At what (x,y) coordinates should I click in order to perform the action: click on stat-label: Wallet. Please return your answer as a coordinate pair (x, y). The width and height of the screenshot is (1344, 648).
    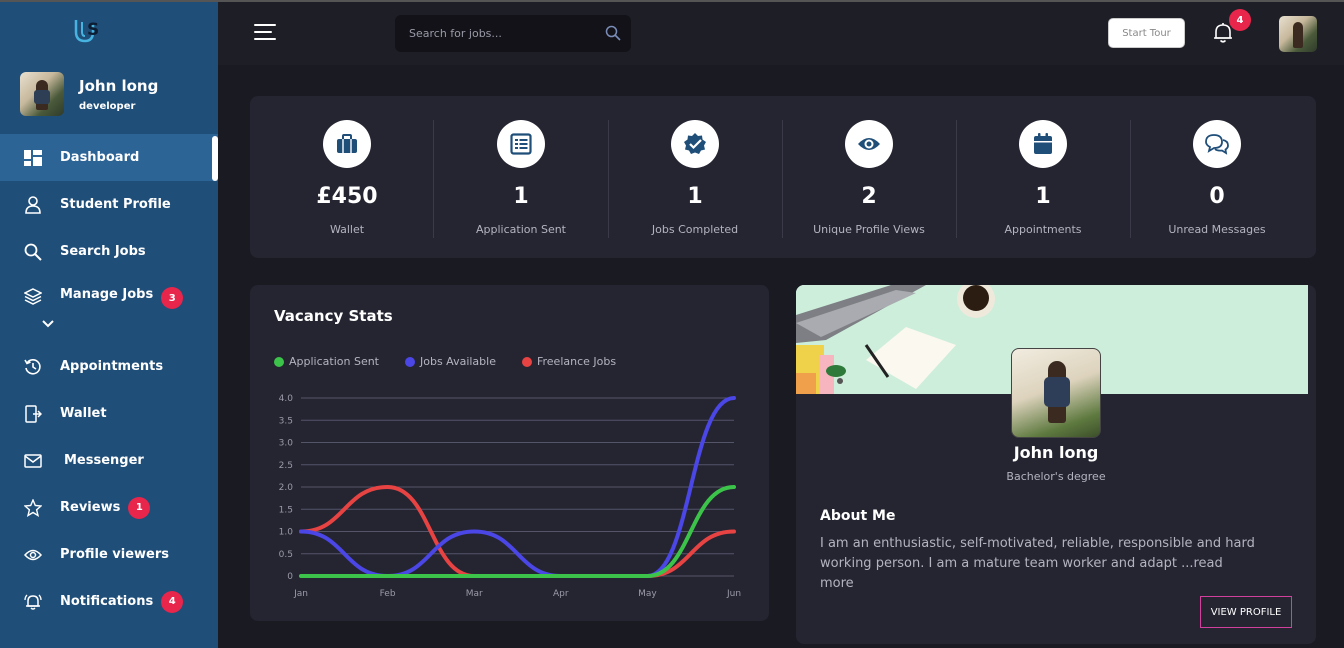
    Looking at the image, I should click on (347, 229).